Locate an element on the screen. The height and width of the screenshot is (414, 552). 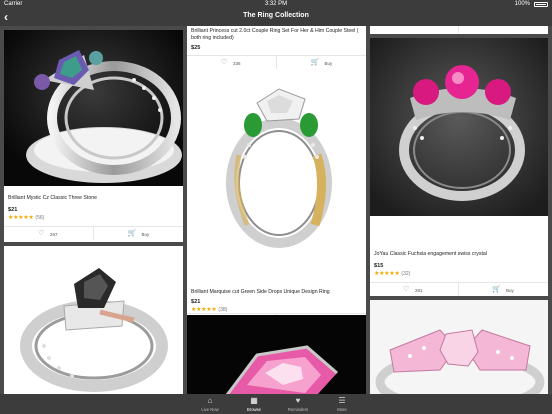
like-button: ♡ 336 is located at coordinates (232, 62).